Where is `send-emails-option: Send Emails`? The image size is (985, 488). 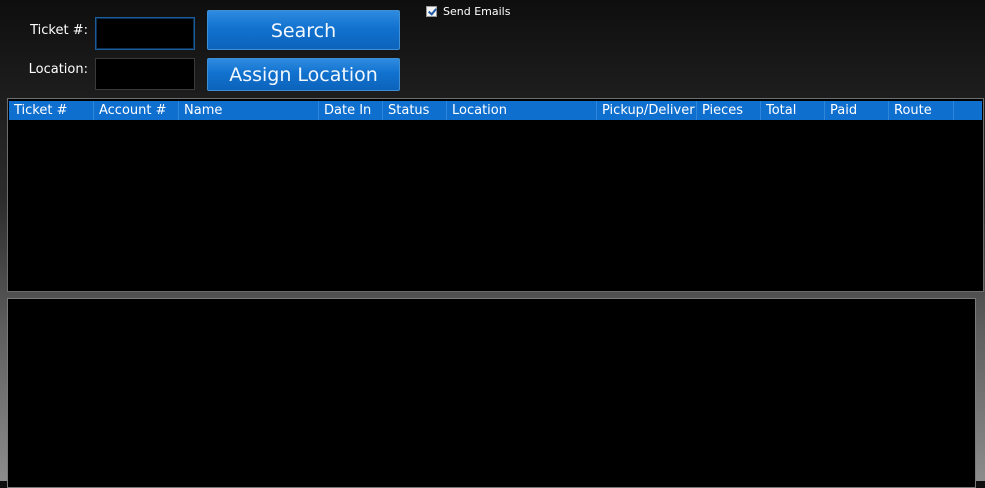
send-emails-option: Send Emails is located at coordinates (468, 11).